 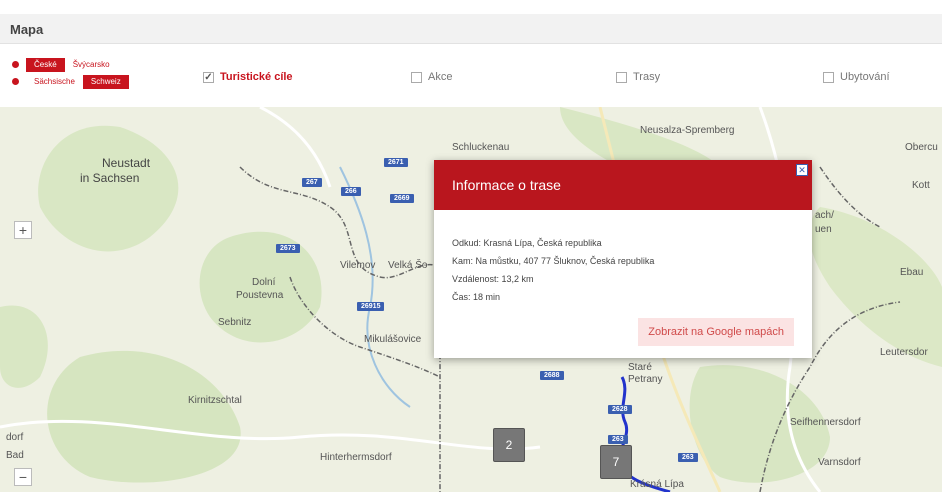 I want to click on zoom-in-button: +, so click(x=23, y=230).